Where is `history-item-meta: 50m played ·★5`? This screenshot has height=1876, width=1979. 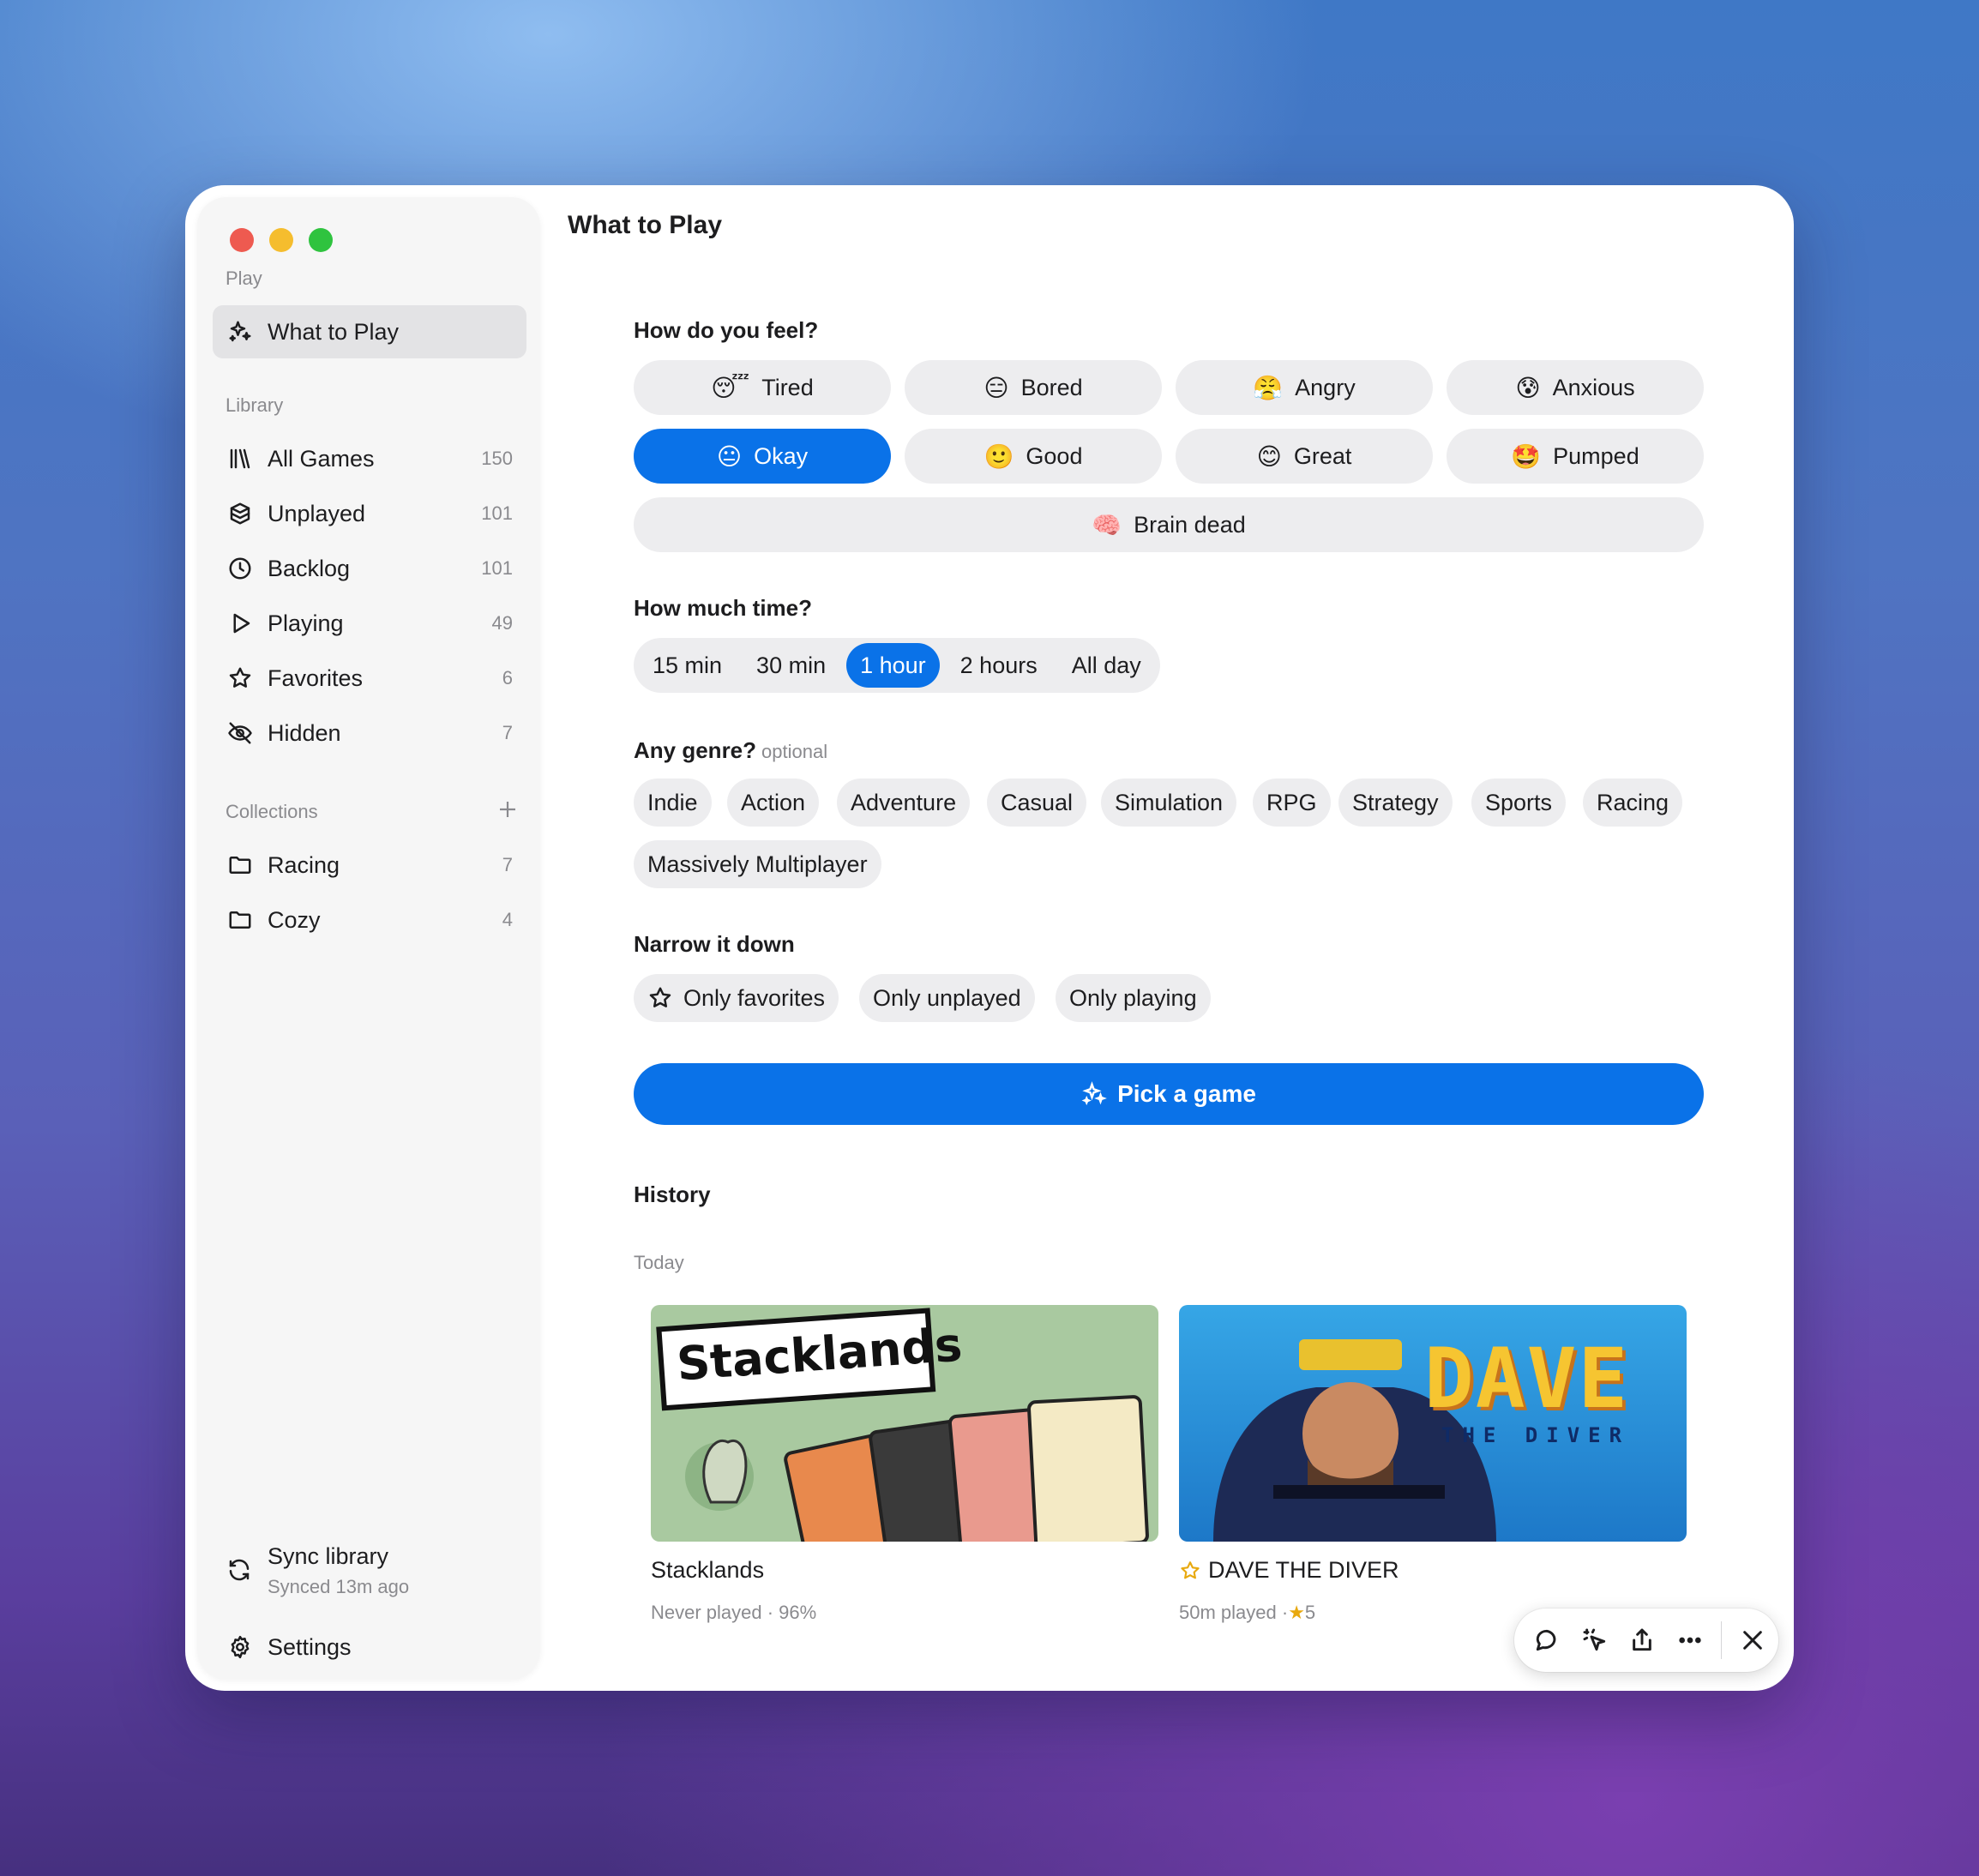 history-item-meta: 50m played ·★5 is located at coordinates (1247, 1613).